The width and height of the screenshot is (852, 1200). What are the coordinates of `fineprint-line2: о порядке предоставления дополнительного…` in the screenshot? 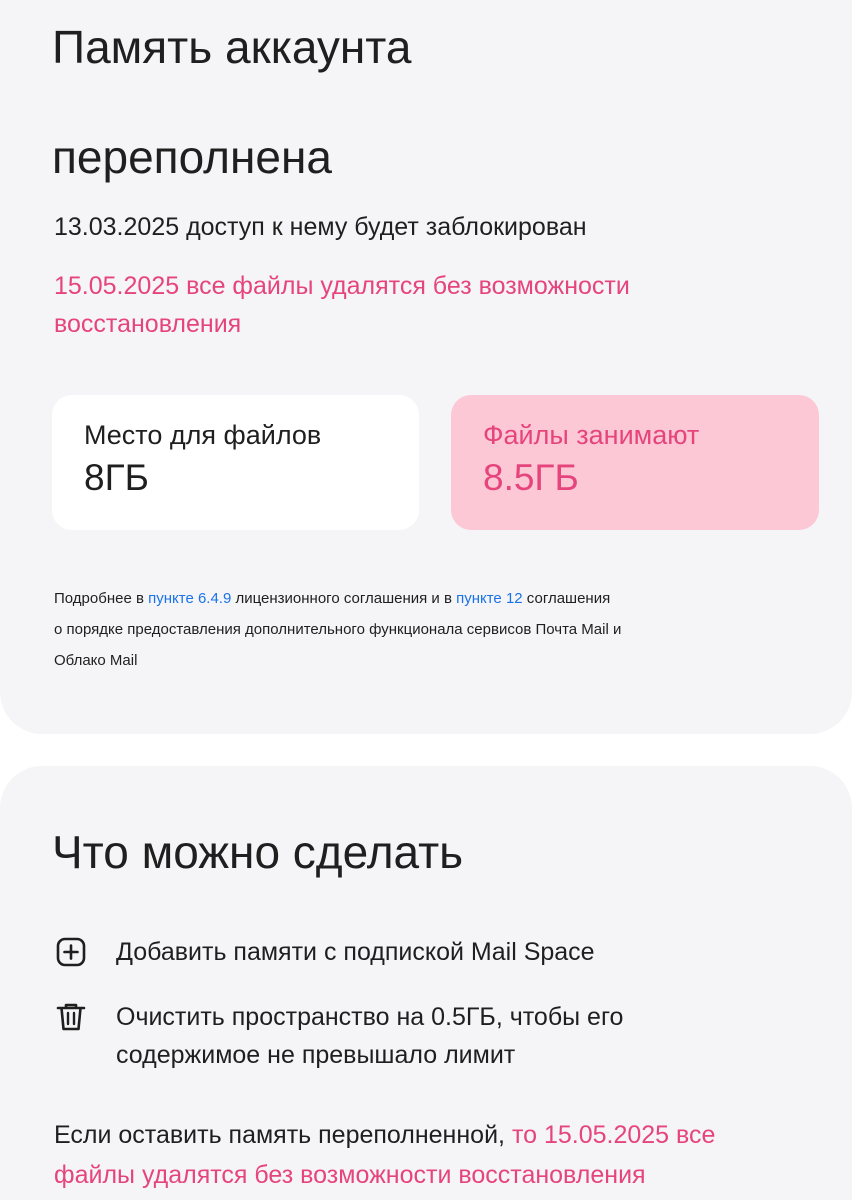 It's located at (338, 629).